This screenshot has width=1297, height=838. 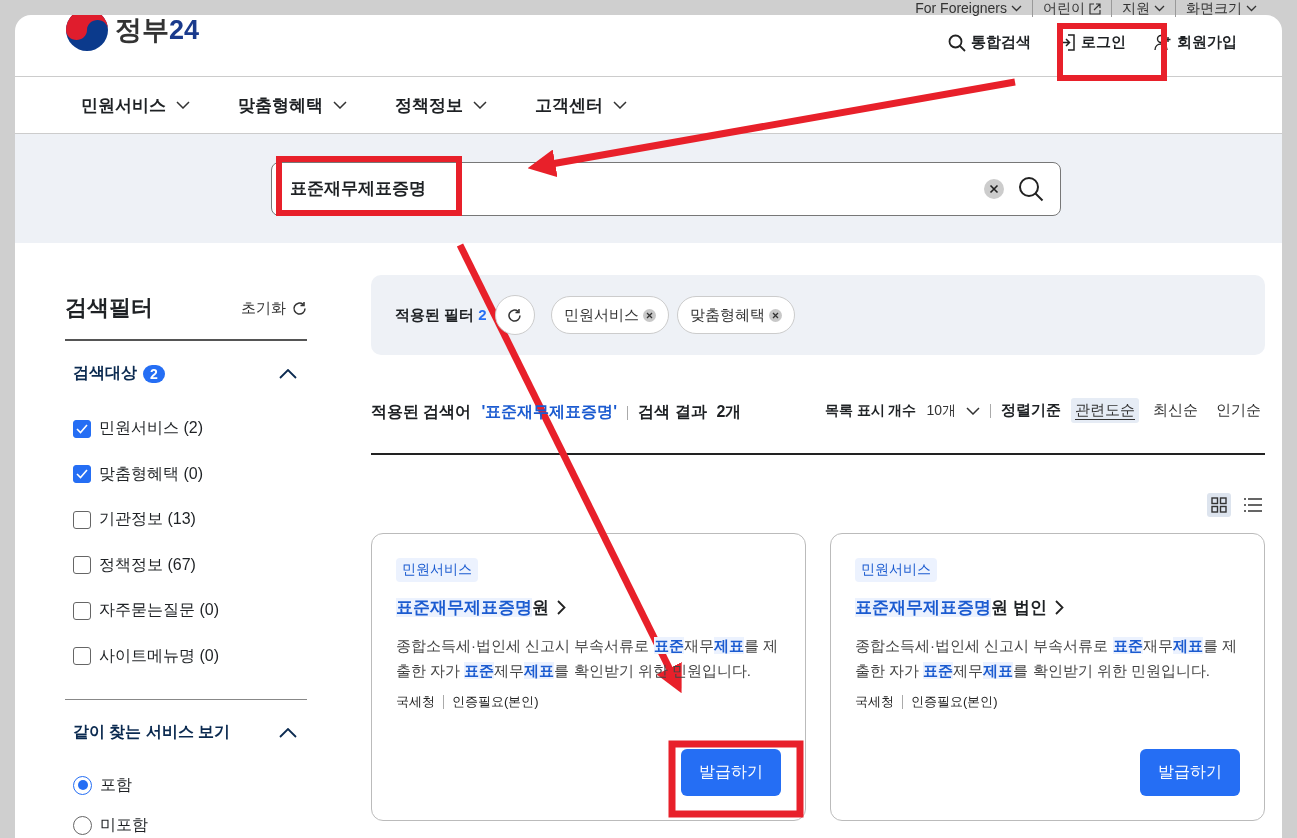 What do you see at coordinates (157, 31) in the screenshot?
I see `logo-text: 정부24` at bounding box center [157, 31].